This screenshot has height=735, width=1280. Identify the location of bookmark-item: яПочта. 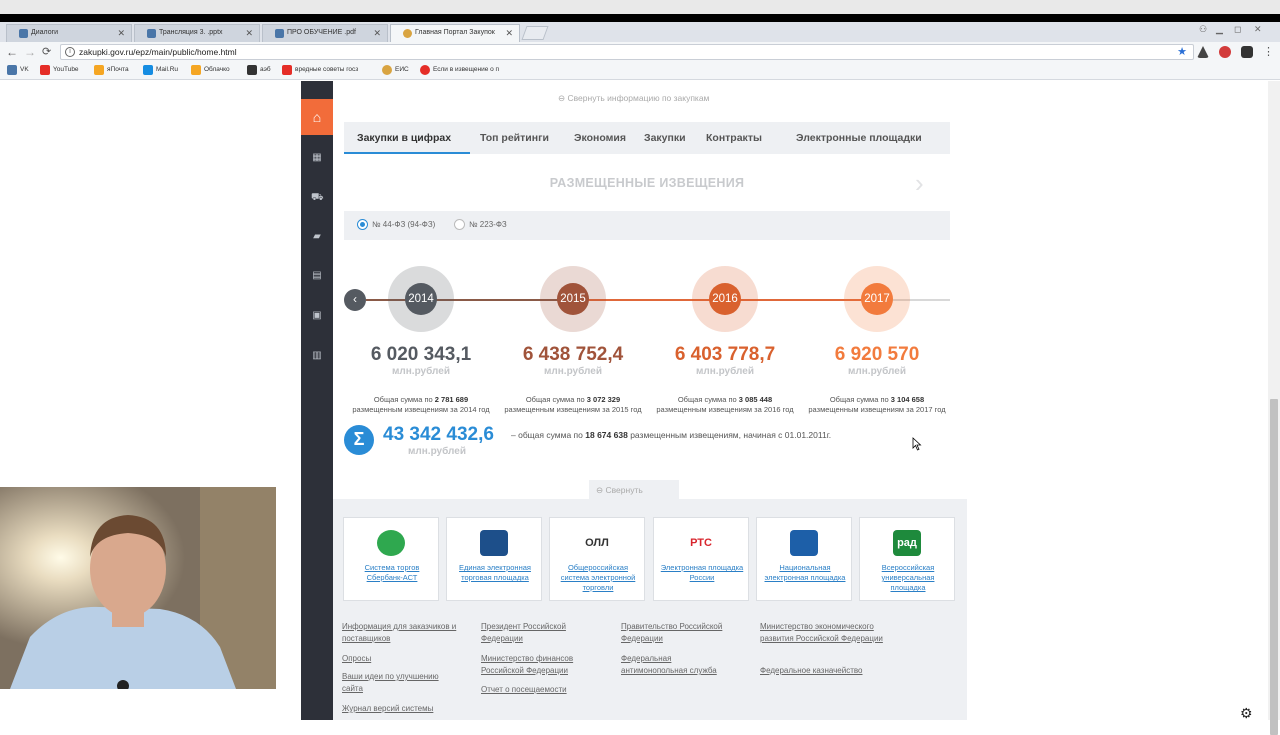
(111, 70).